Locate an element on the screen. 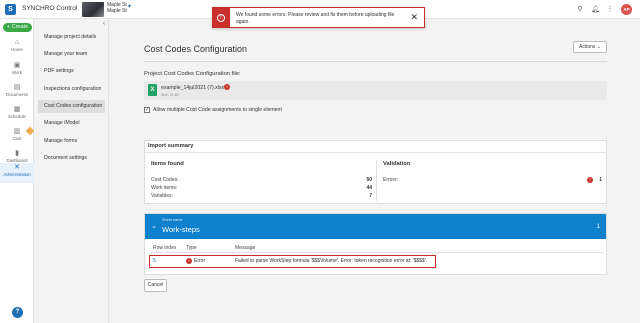  row-index-link: 5 is located at coordinates (154, 261).